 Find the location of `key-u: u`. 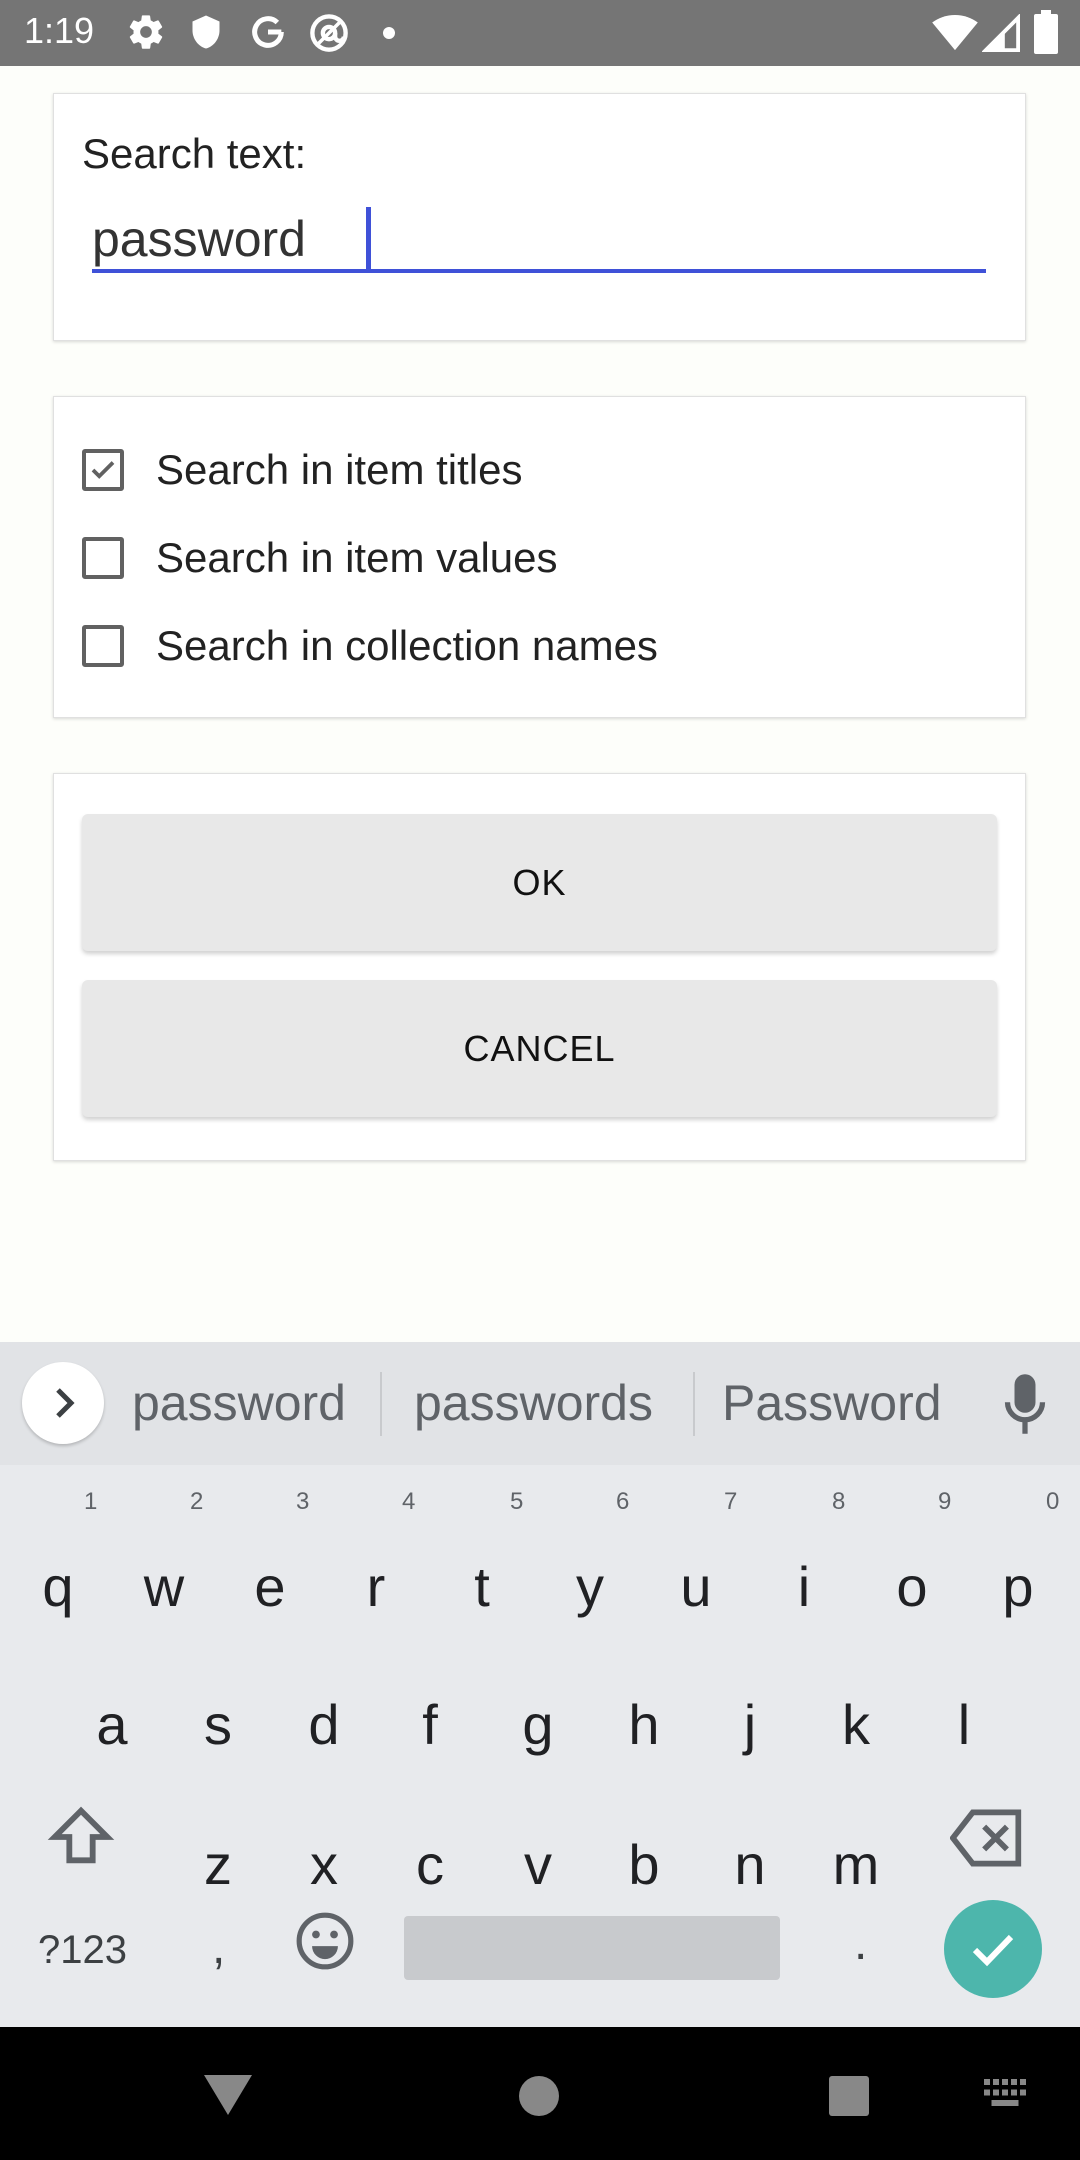

key-u: u is located at coordinates (696, 1587).